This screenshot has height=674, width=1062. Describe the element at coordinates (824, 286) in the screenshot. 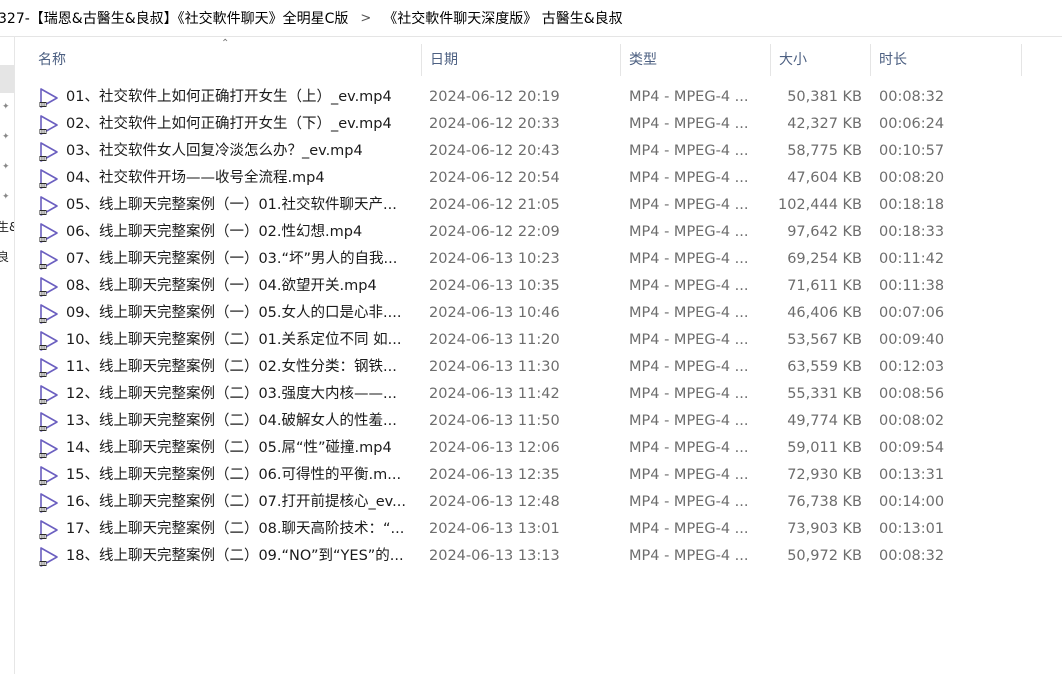

I see `file-size: 71,611 KB` at that location.